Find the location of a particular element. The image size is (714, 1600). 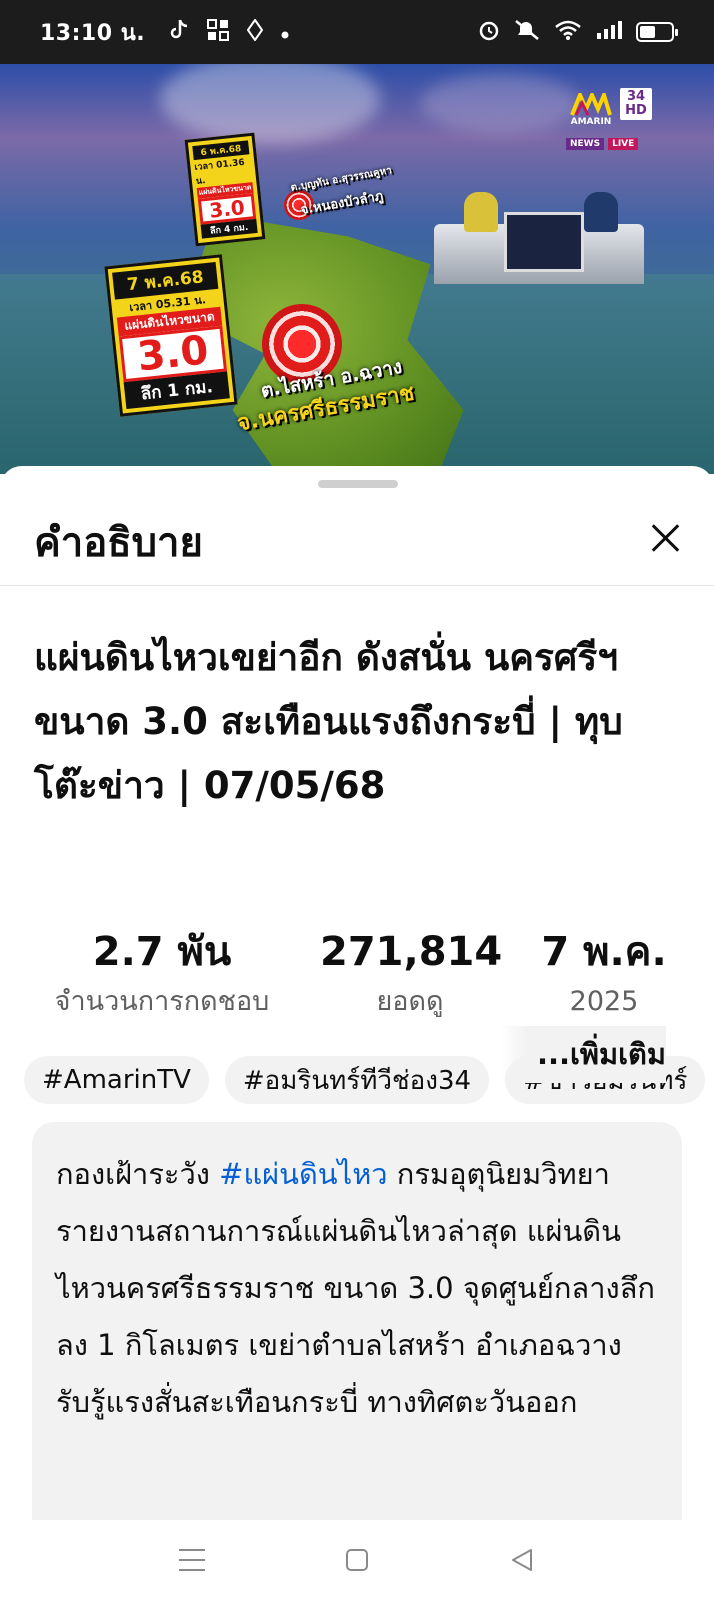

stat-likes: 2.7 พัน จำนวนการกดชอบ is located at coordinates (162, 974).